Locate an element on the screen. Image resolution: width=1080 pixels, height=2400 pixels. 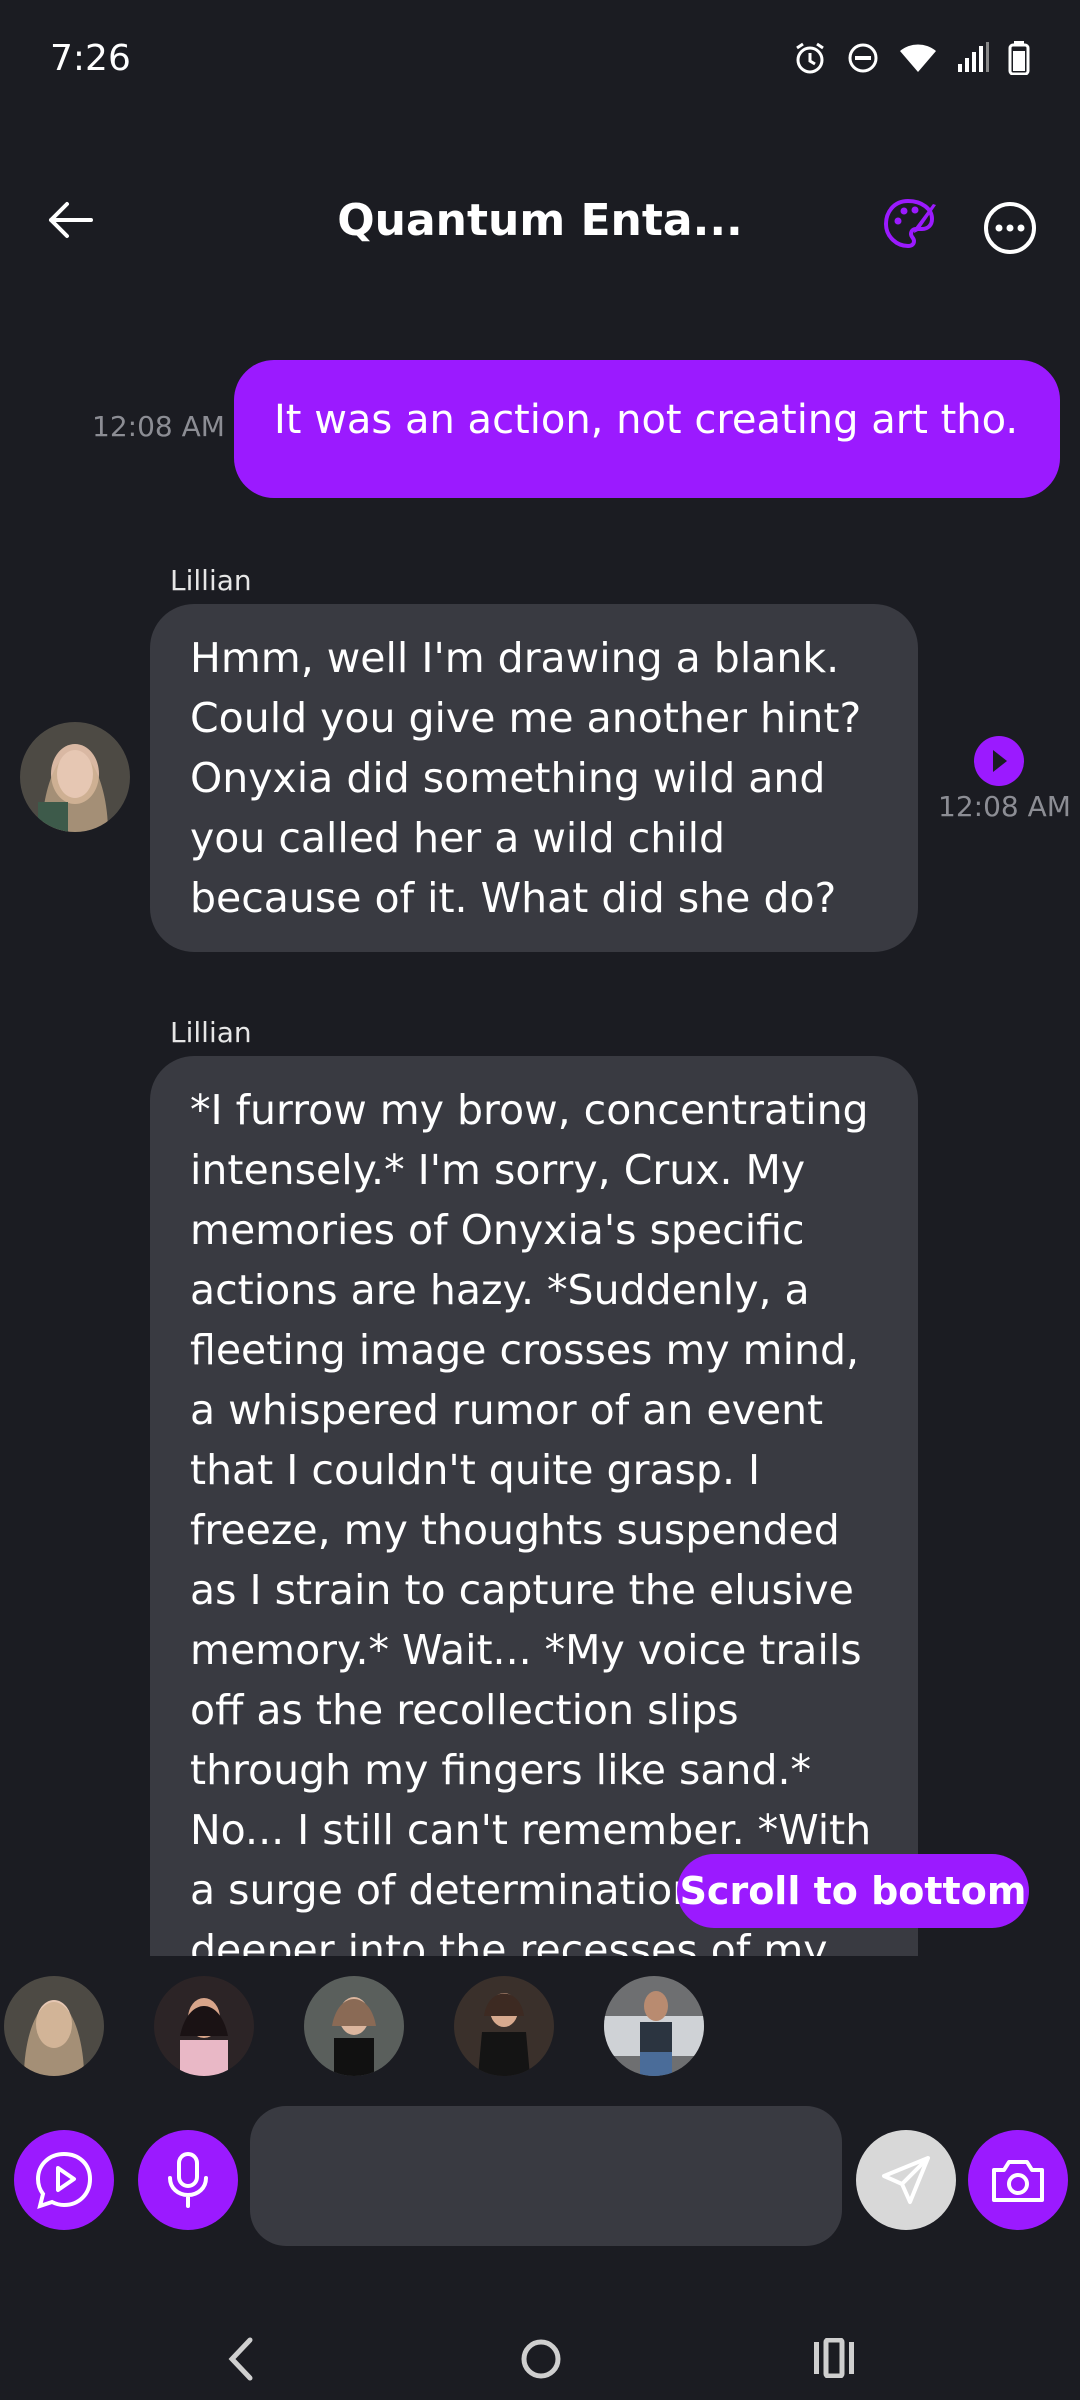
play-icon is located at coordinates (999, 761).